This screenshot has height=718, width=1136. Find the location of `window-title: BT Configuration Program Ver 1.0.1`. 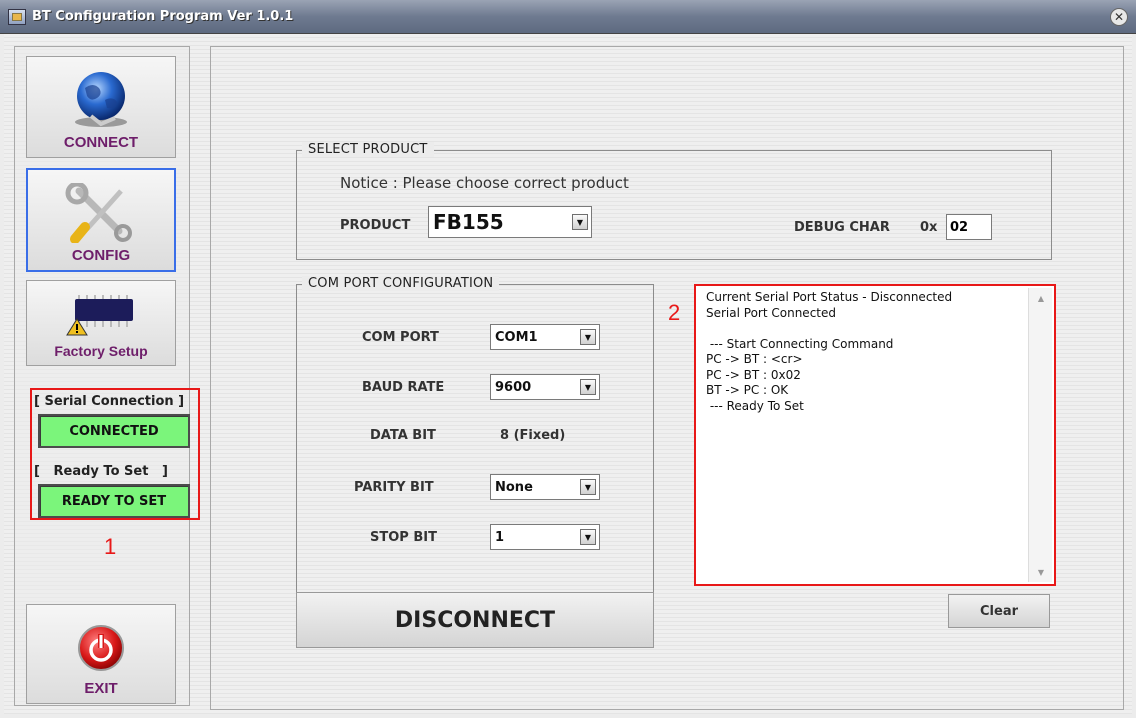

window-title: BT Configuration Program Ver 1.0.1 is located at coordinates (163, 16).